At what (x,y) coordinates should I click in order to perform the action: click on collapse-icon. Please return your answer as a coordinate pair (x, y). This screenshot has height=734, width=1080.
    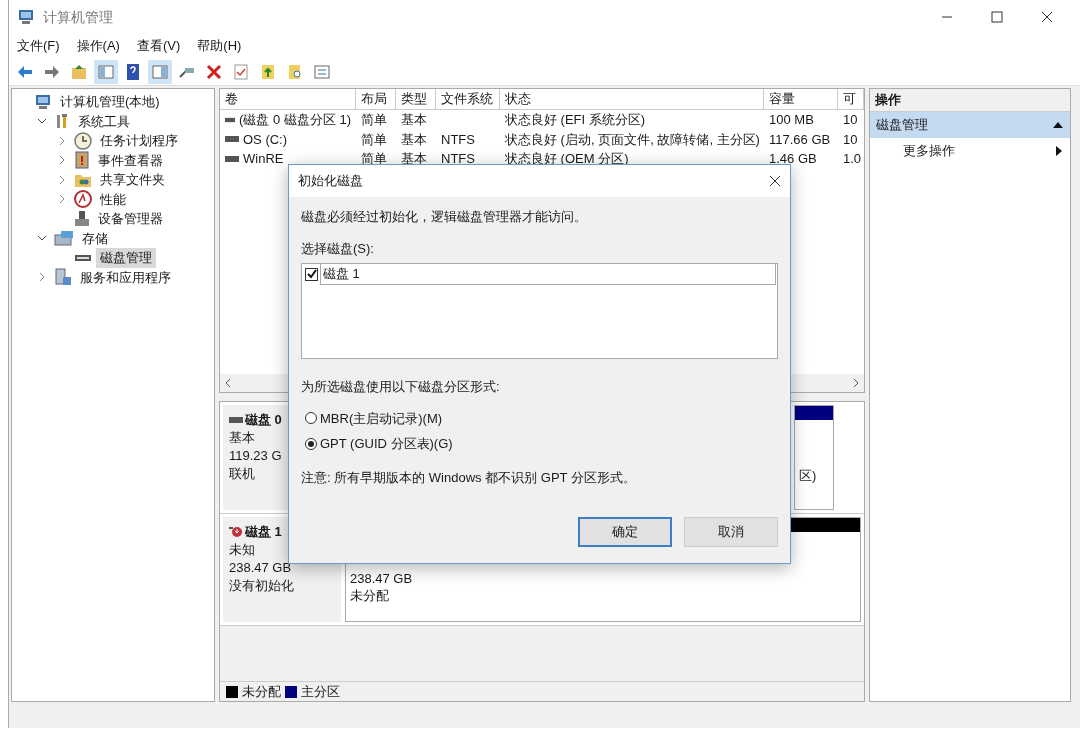
    Looking at the image, I should click on (1058, 125).